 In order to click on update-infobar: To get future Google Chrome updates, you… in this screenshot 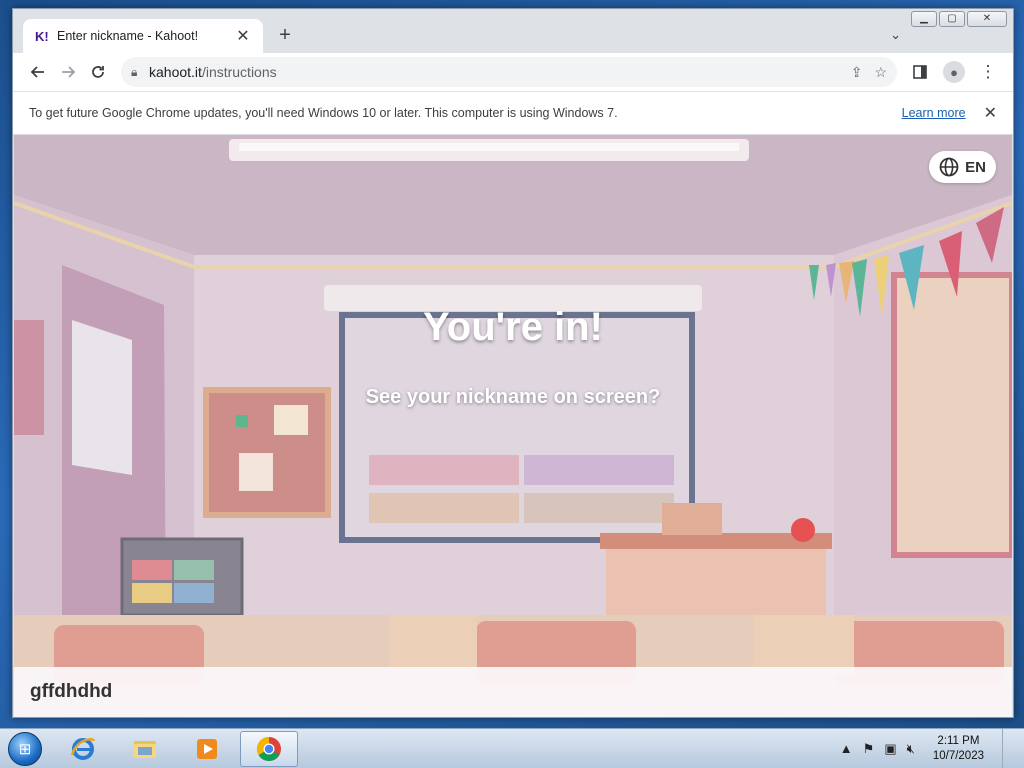, I will do `click(513, 113)`.